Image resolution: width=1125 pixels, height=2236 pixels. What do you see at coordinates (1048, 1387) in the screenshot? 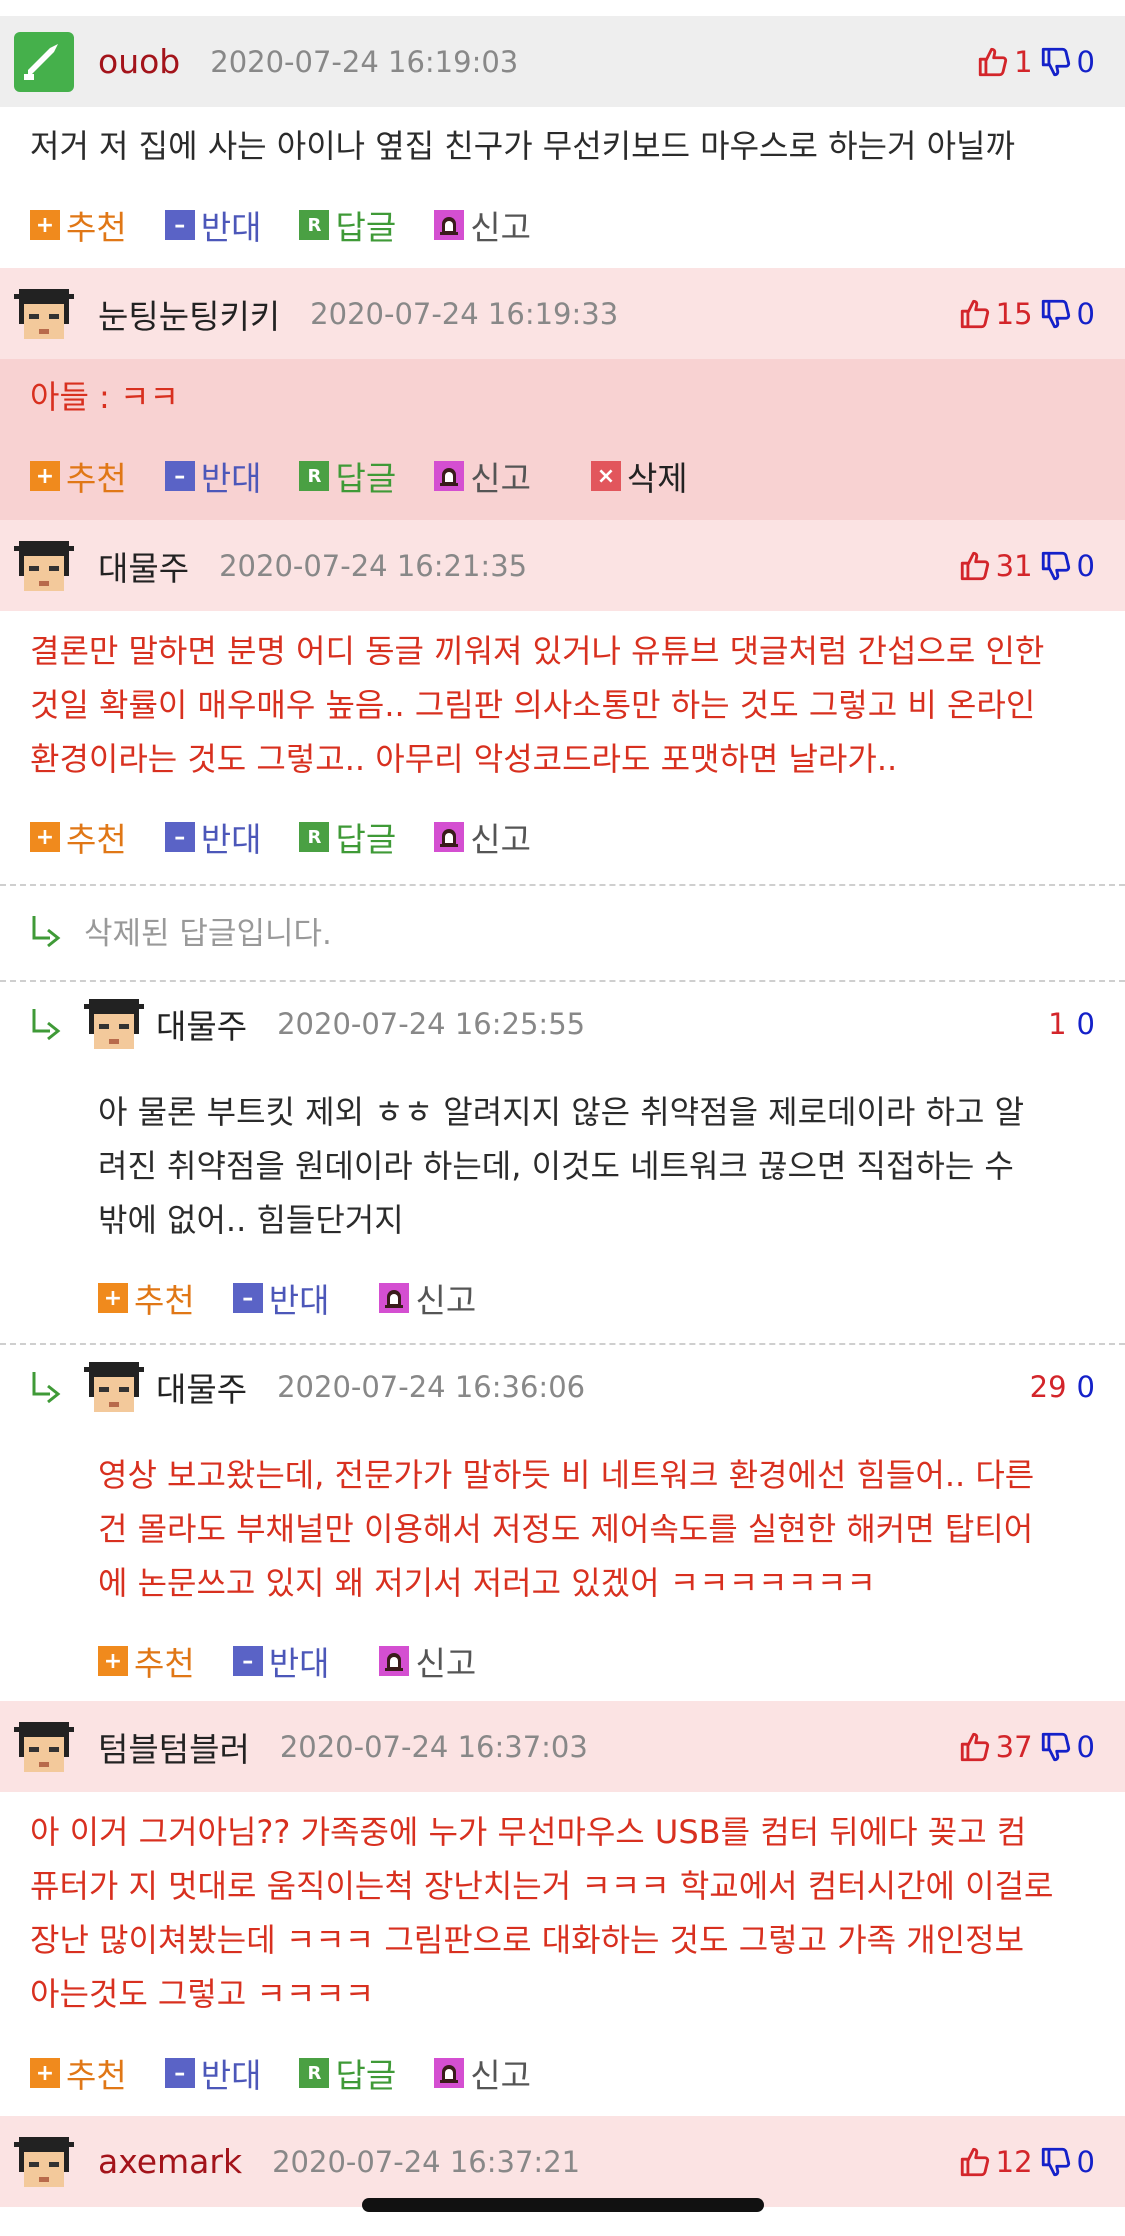
I see `upvote-count: 29` at bounding box center [1048, 1387].